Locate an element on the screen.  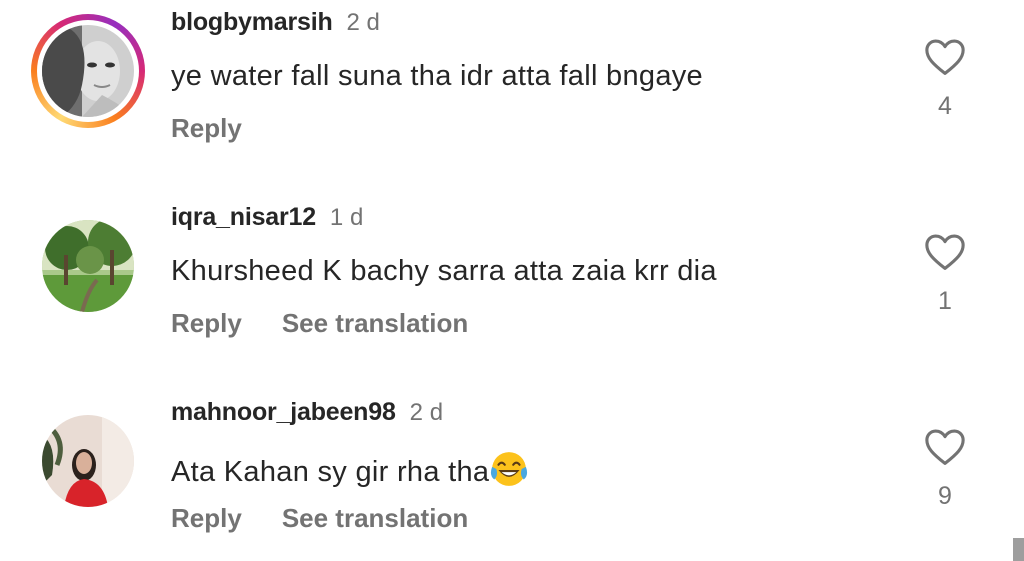
like-control: 4 is located at coordinates (945, 79).